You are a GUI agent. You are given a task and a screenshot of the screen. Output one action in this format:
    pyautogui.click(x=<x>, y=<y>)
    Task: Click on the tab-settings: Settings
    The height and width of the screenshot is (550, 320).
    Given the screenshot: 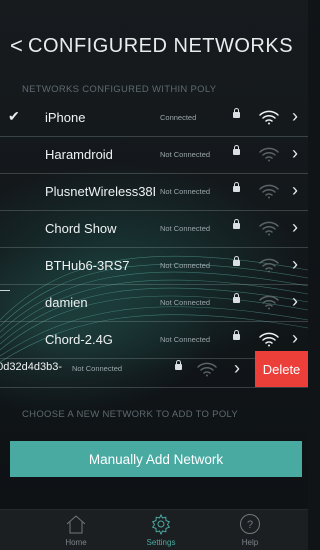 What is the action you would take?
    pyautogui.click(x=161, y=530)
    